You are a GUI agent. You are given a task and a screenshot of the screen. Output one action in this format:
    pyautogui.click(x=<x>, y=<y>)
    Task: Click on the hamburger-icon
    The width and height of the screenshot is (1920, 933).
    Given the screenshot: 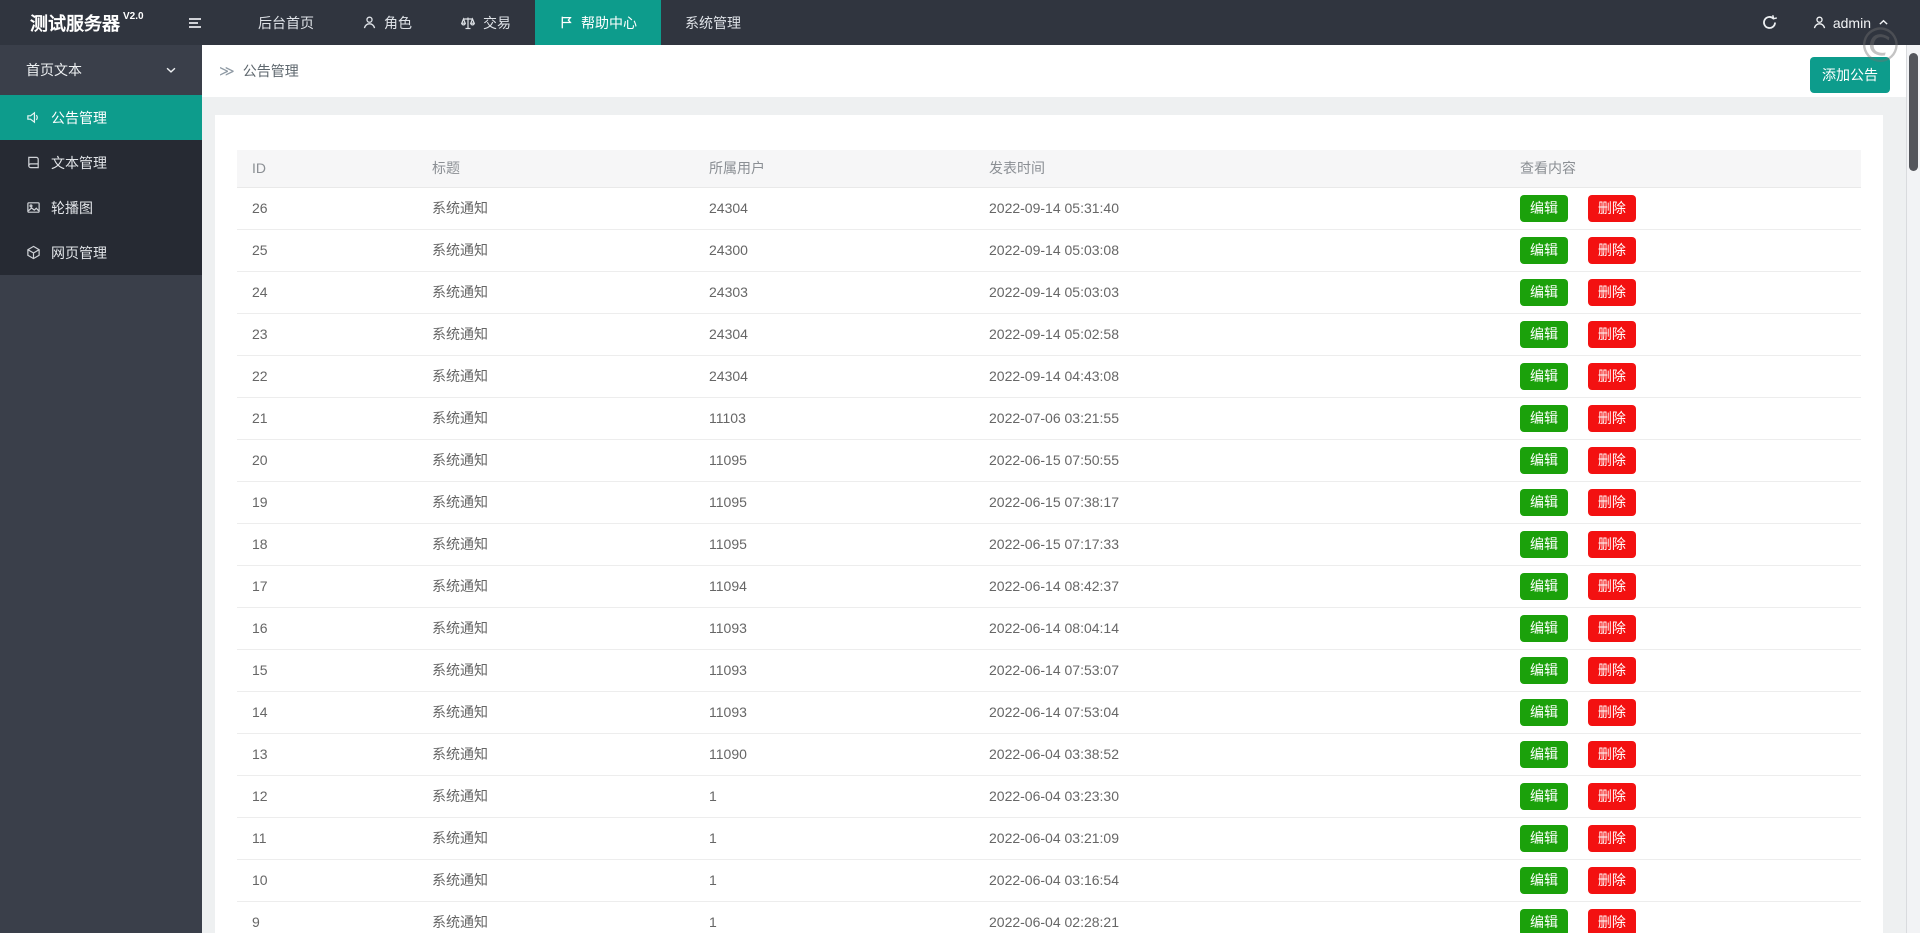 What is the action you would take?
    pyautogui.click(x=195, y=23)
    